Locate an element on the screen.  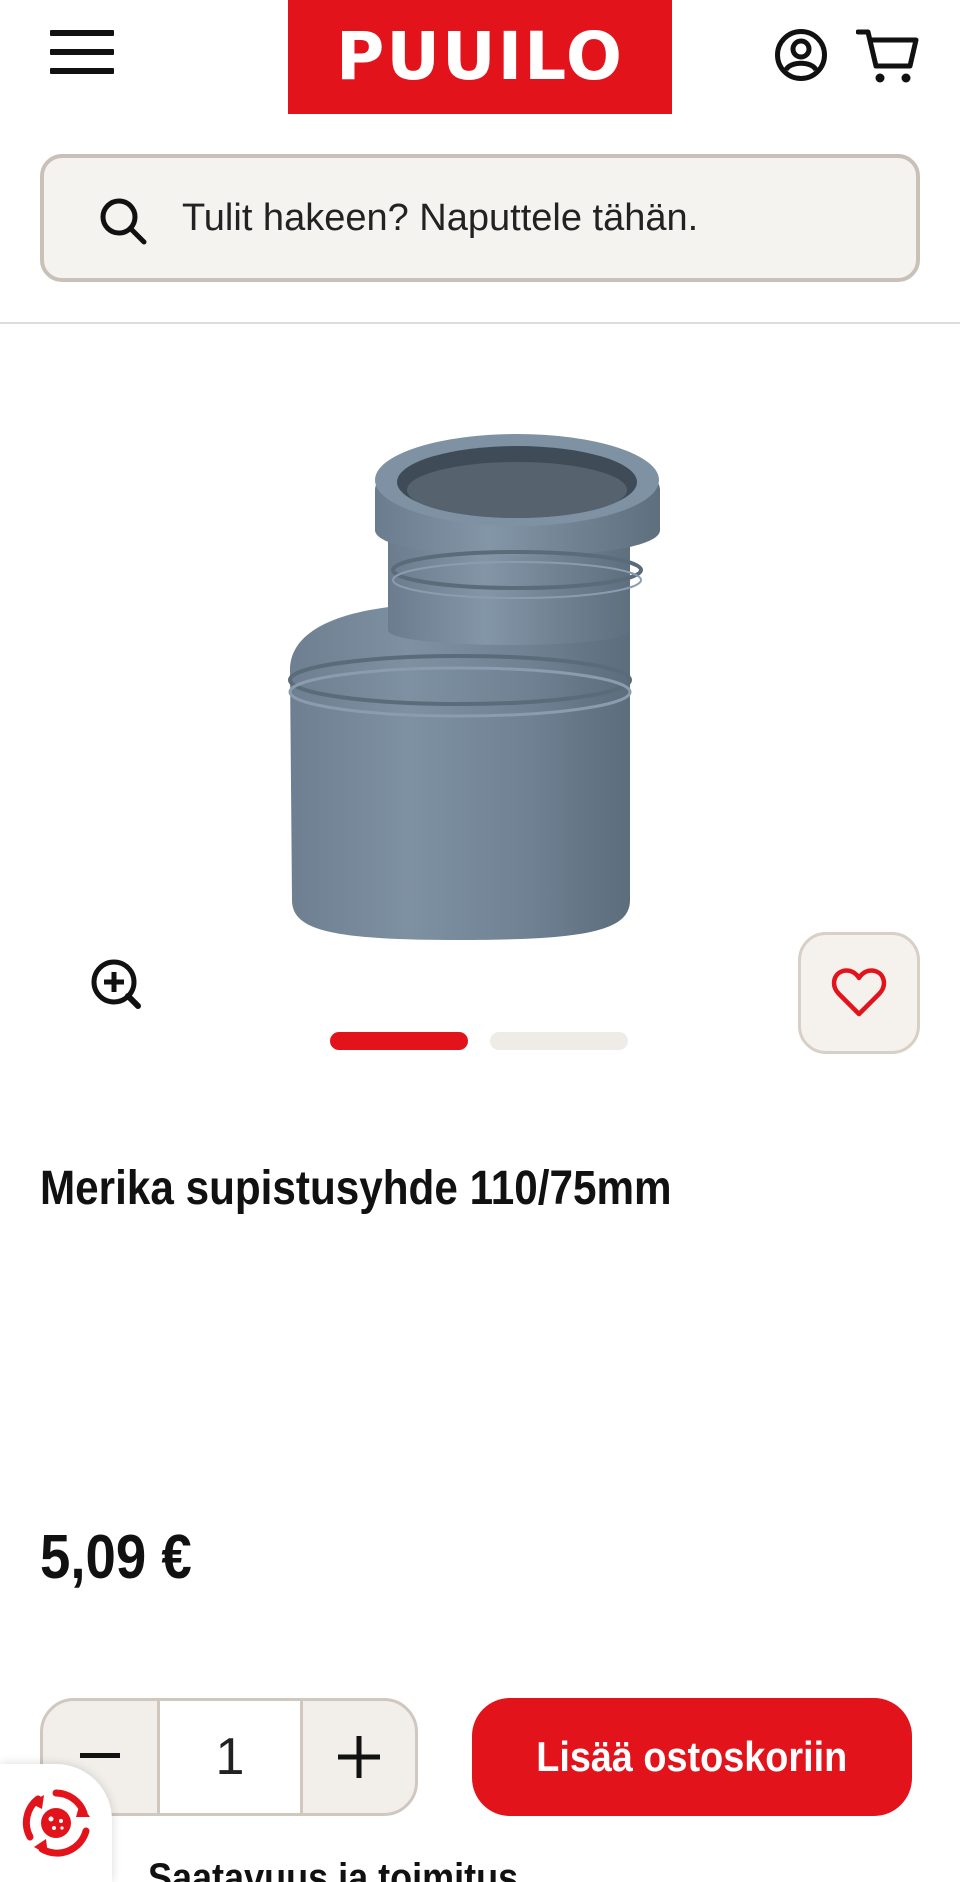
header: PUUILO is located at coordinates (480, 70).